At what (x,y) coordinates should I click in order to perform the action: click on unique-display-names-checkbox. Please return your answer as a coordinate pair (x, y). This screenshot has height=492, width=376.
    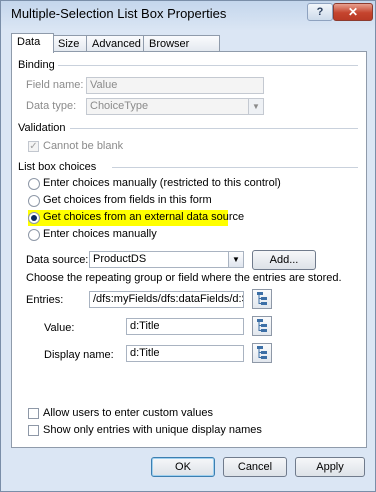
    Looking at the image, I should click on (33, 430).